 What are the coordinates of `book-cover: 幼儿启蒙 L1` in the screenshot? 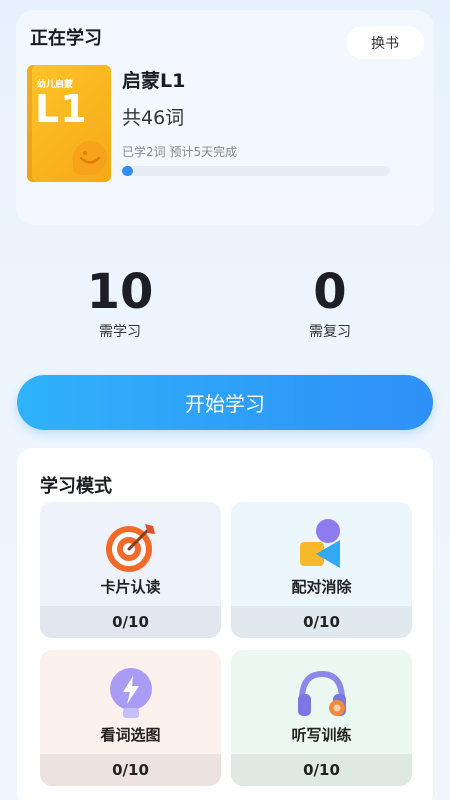 It's located at (69, 123).